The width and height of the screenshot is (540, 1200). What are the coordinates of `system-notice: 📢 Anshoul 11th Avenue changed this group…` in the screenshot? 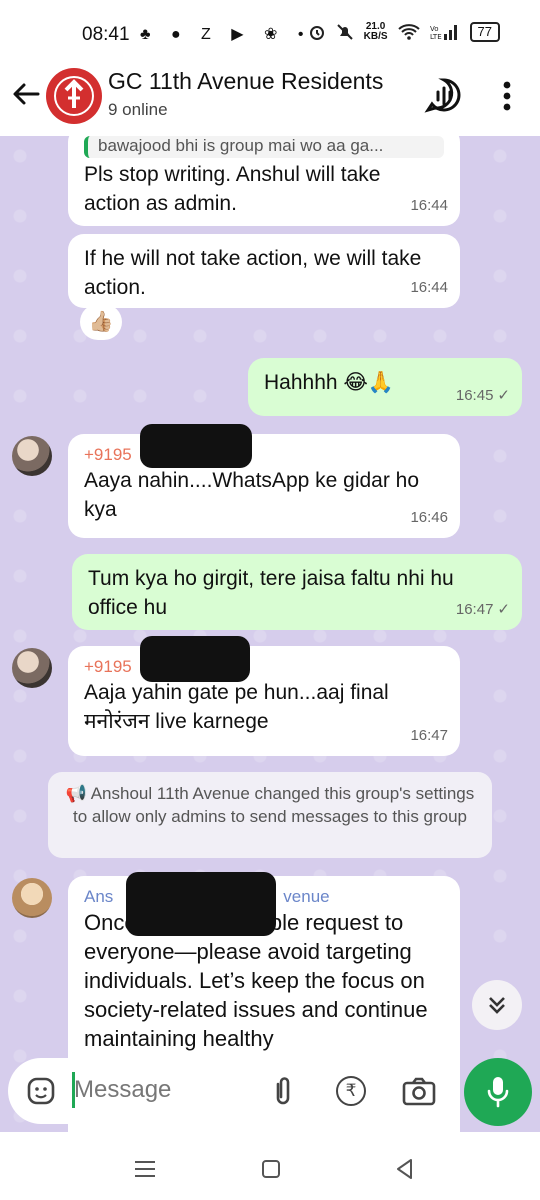 It's located at (270, 815).